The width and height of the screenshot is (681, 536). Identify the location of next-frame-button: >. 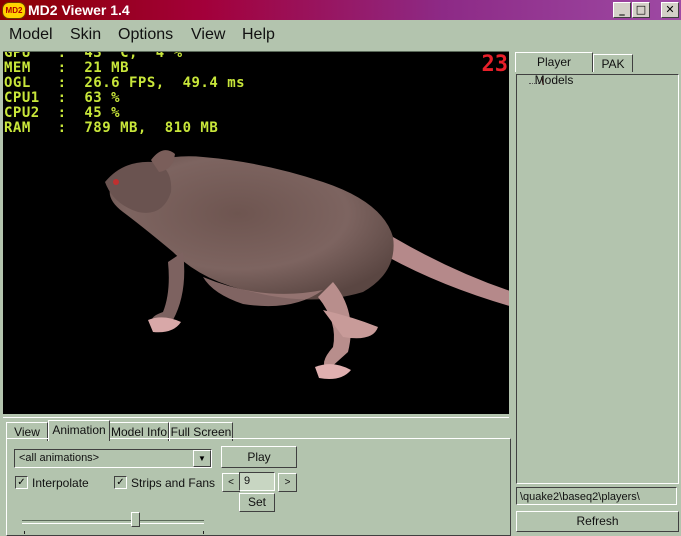
(287, 482).